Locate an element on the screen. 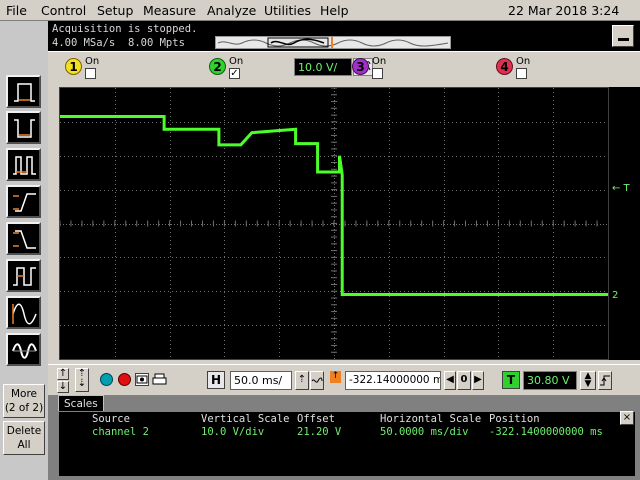  trigger-level-field: 30.80 V is located at coordinates (550, 380).